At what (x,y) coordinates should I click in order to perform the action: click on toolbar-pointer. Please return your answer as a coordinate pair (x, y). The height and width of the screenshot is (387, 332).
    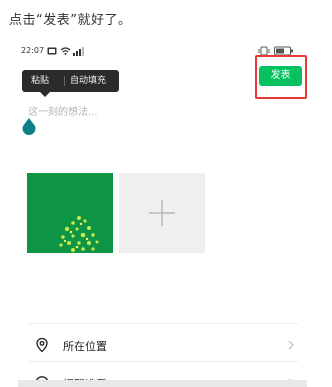
    Looking at the image, I should click on (45, 94).